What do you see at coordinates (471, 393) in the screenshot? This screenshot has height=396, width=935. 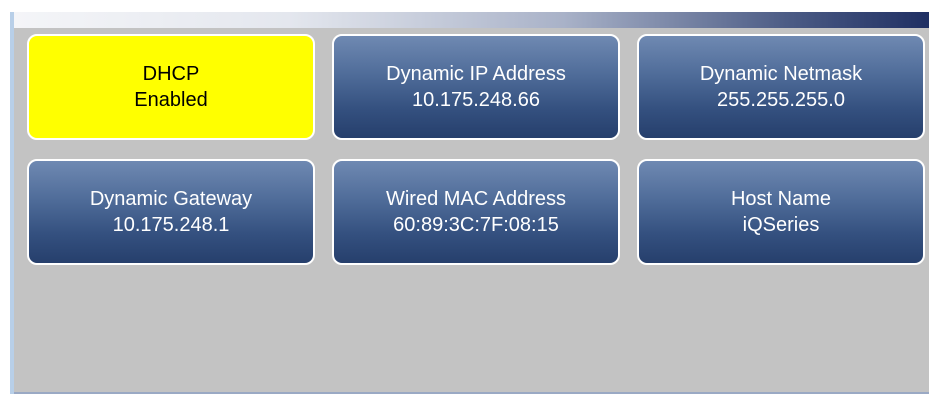 I see `bottom-border` at bounding box center [471, 393].